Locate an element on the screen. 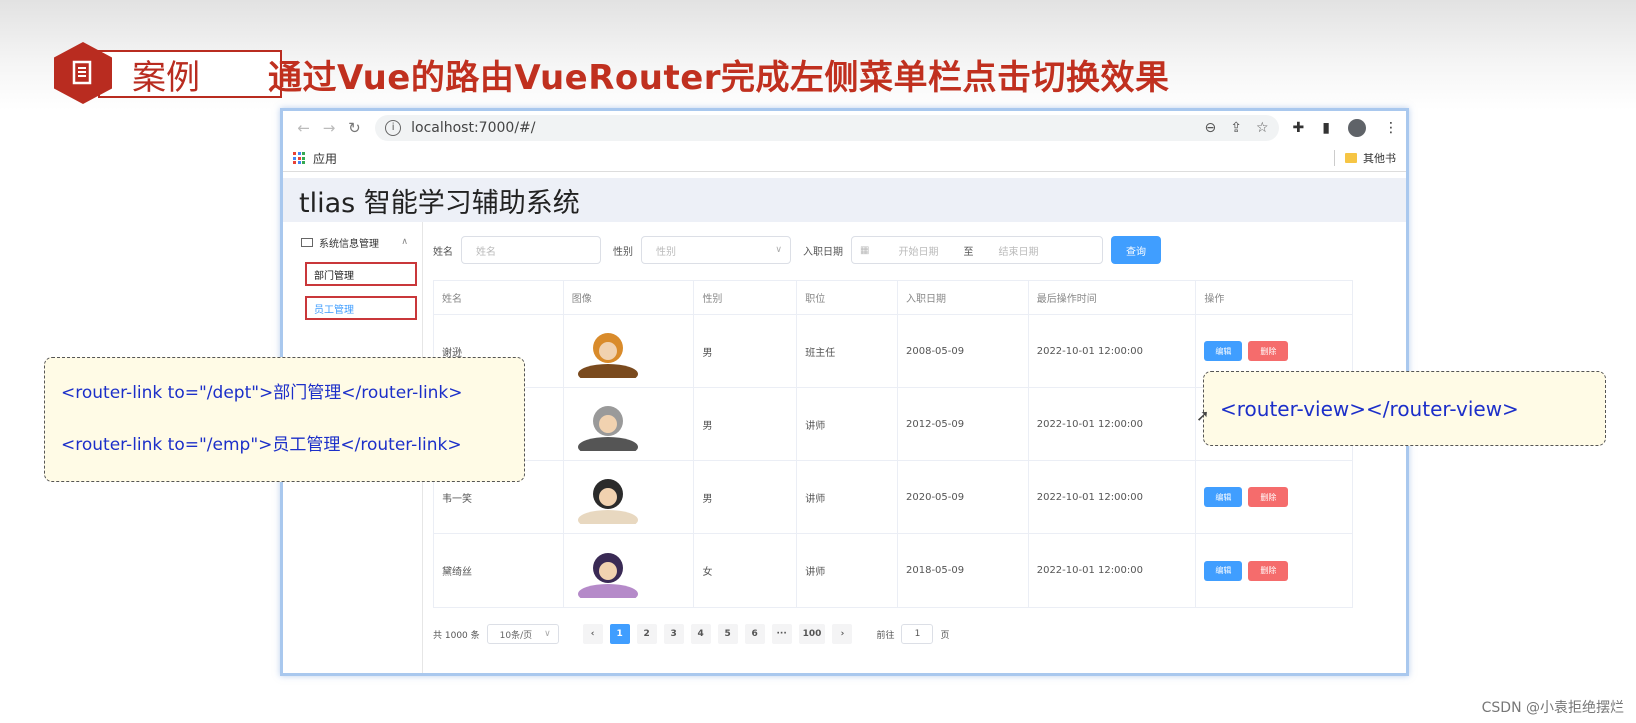 This screenshot has width=1636, height=723. zoom-icon: ⊖ is located at coordinates (1211, 128).